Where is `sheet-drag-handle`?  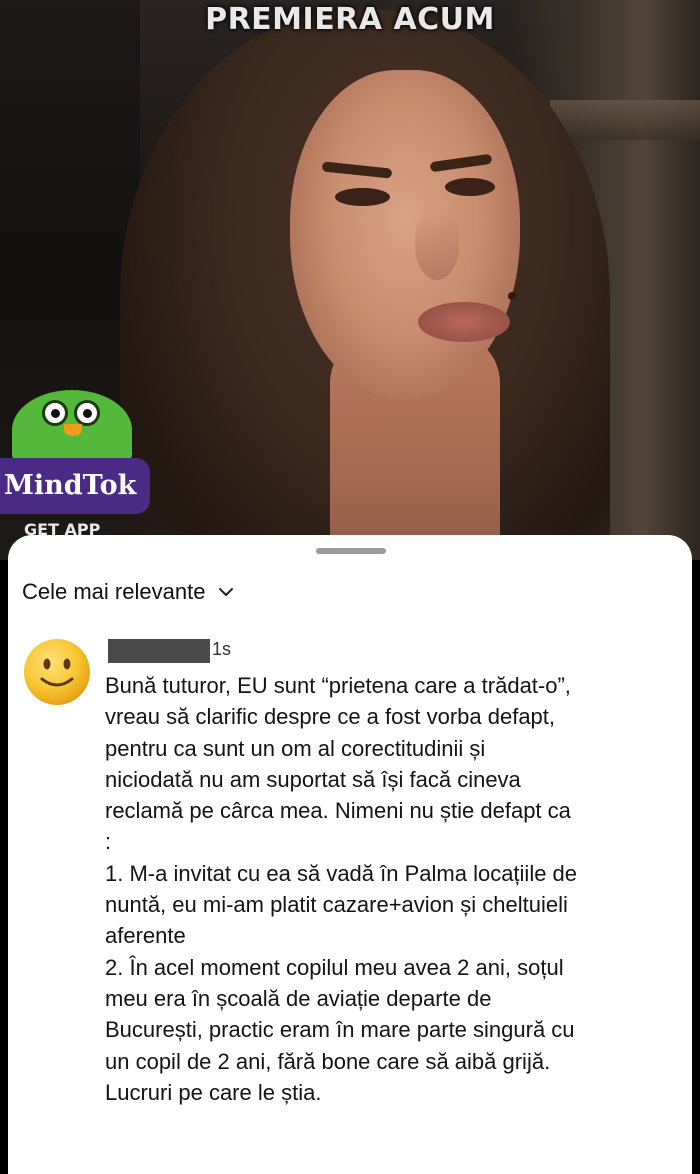 sheet-drag-handle is located at coordinates (351, 551).